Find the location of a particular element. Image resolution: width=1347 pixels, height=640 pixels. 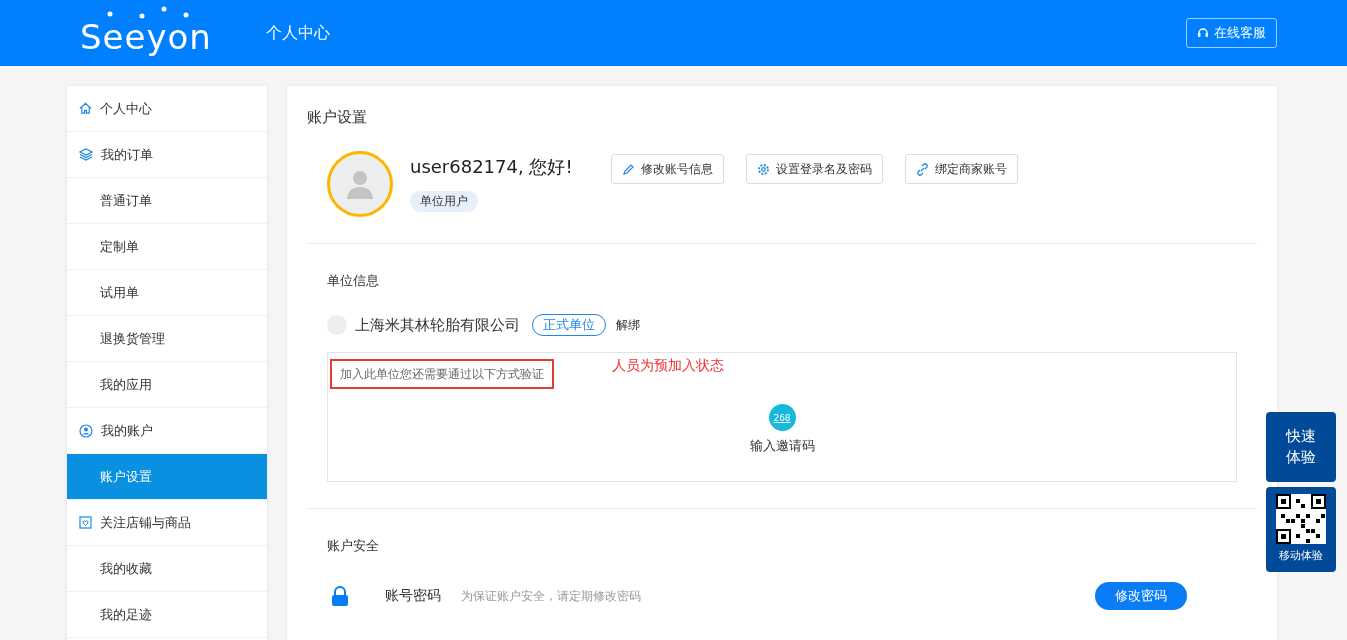

home-icon is located at coordinates (85, 108).